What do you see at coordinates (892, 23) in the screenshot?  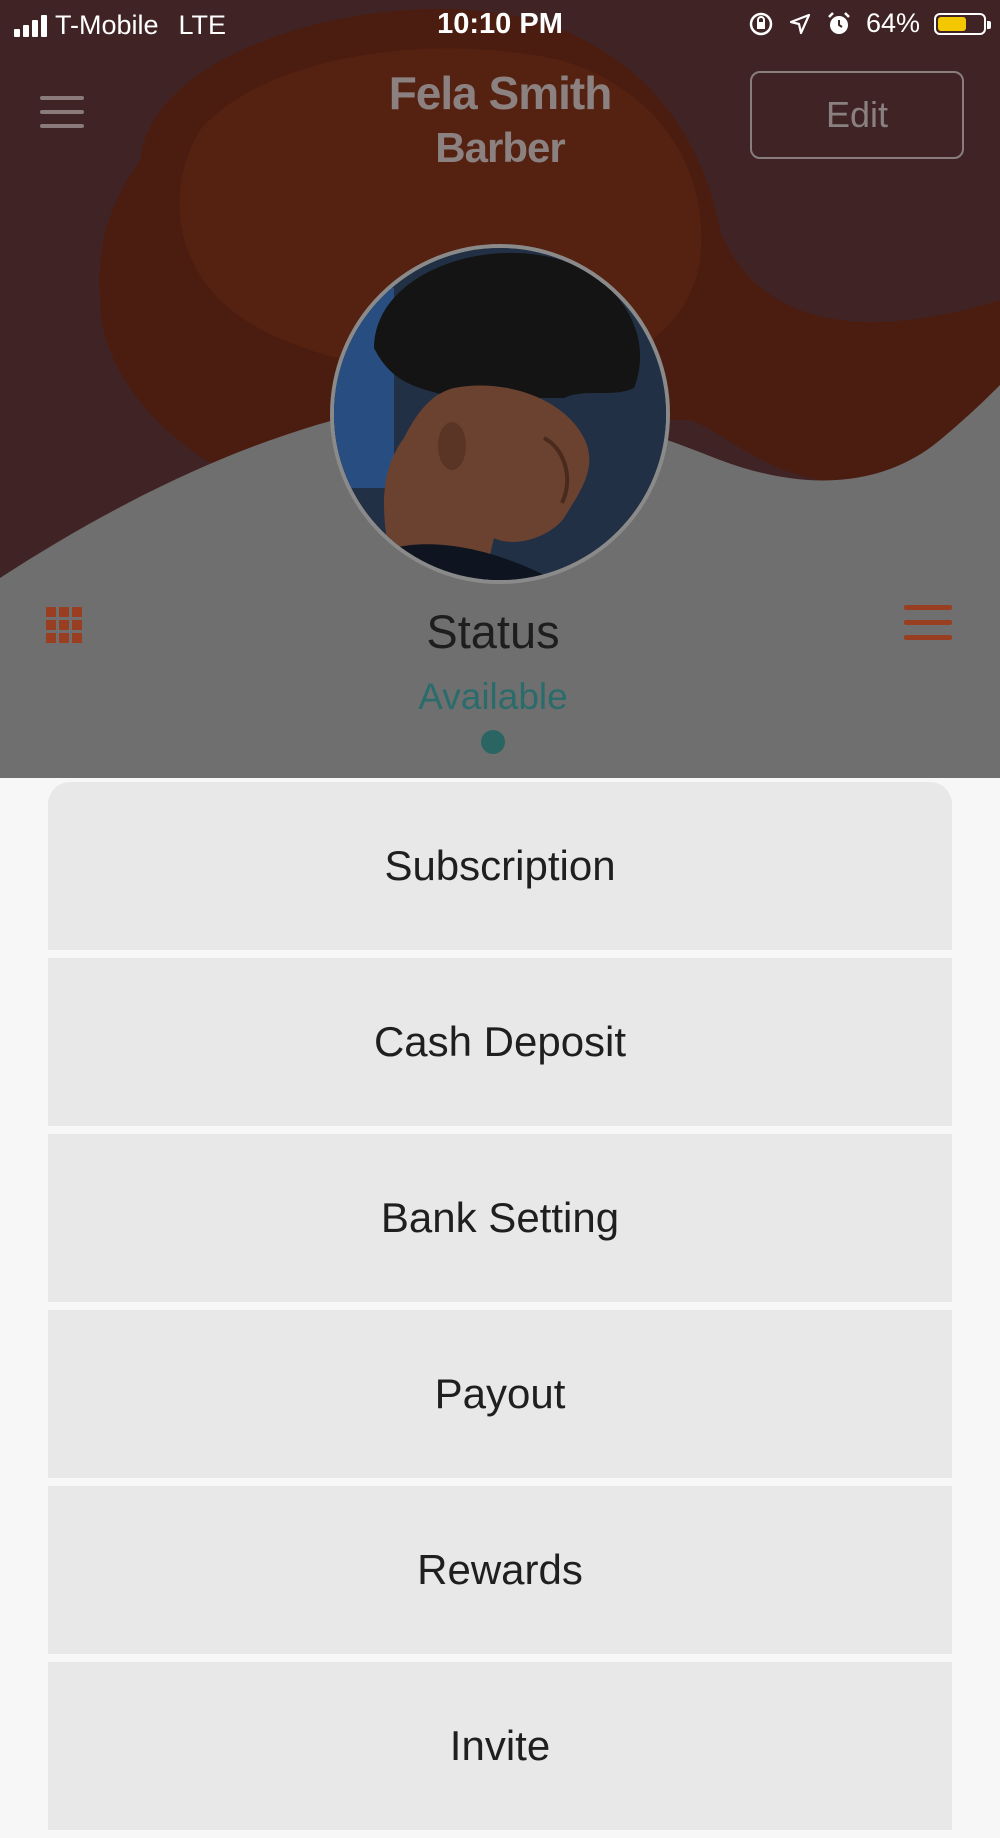 I see `battery-percent: 64%` at bounding box center [892, 23].